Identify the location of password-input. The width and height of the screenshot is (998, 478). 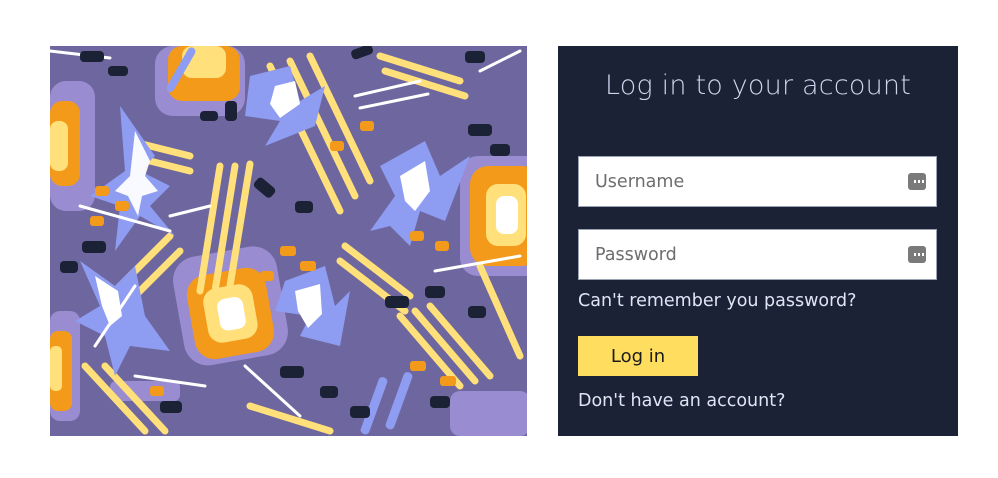
(737, 254).